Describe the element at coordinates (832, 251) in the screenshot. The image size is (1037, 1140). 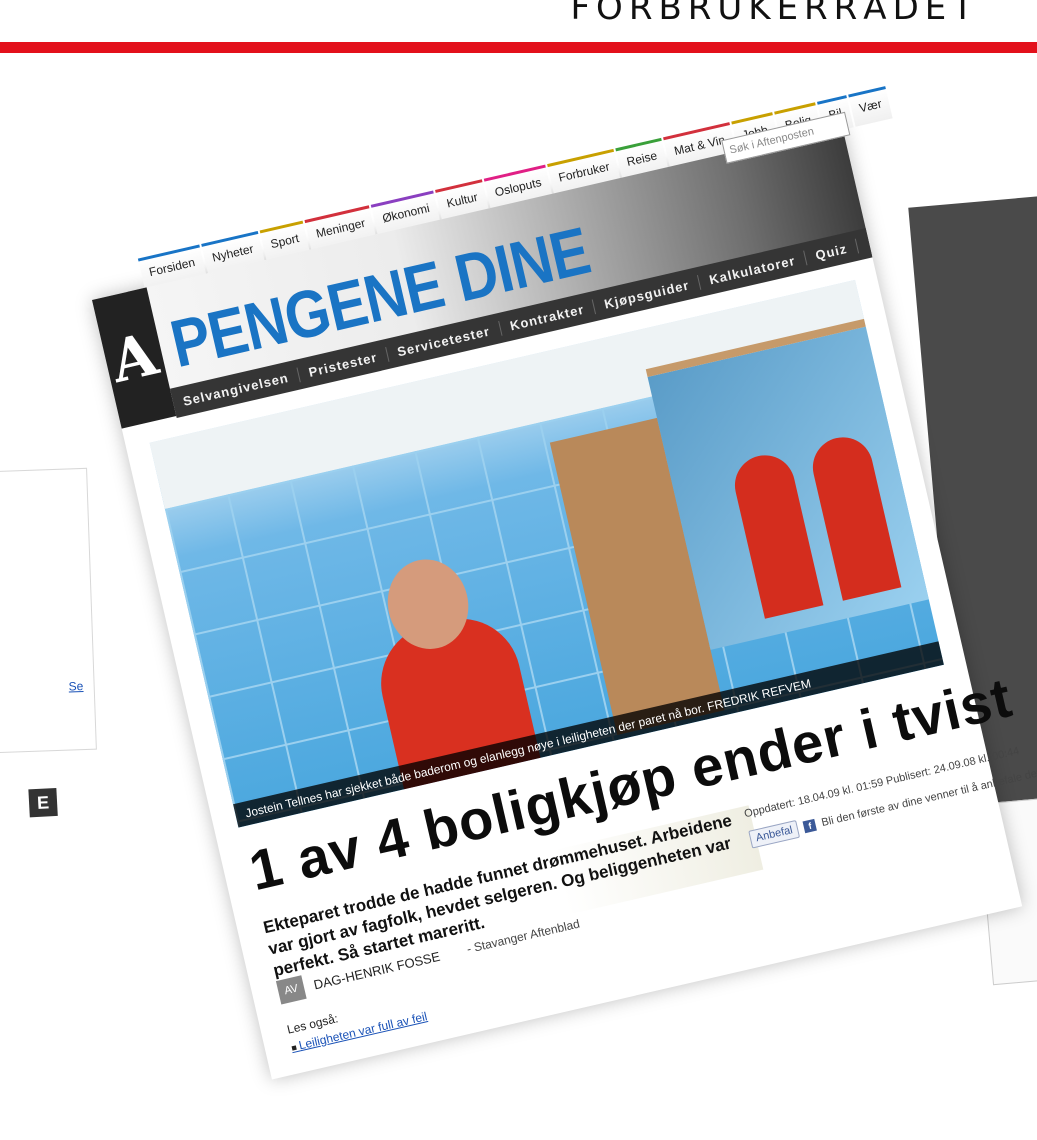
I see `subnav-item: Quiz` at that location.